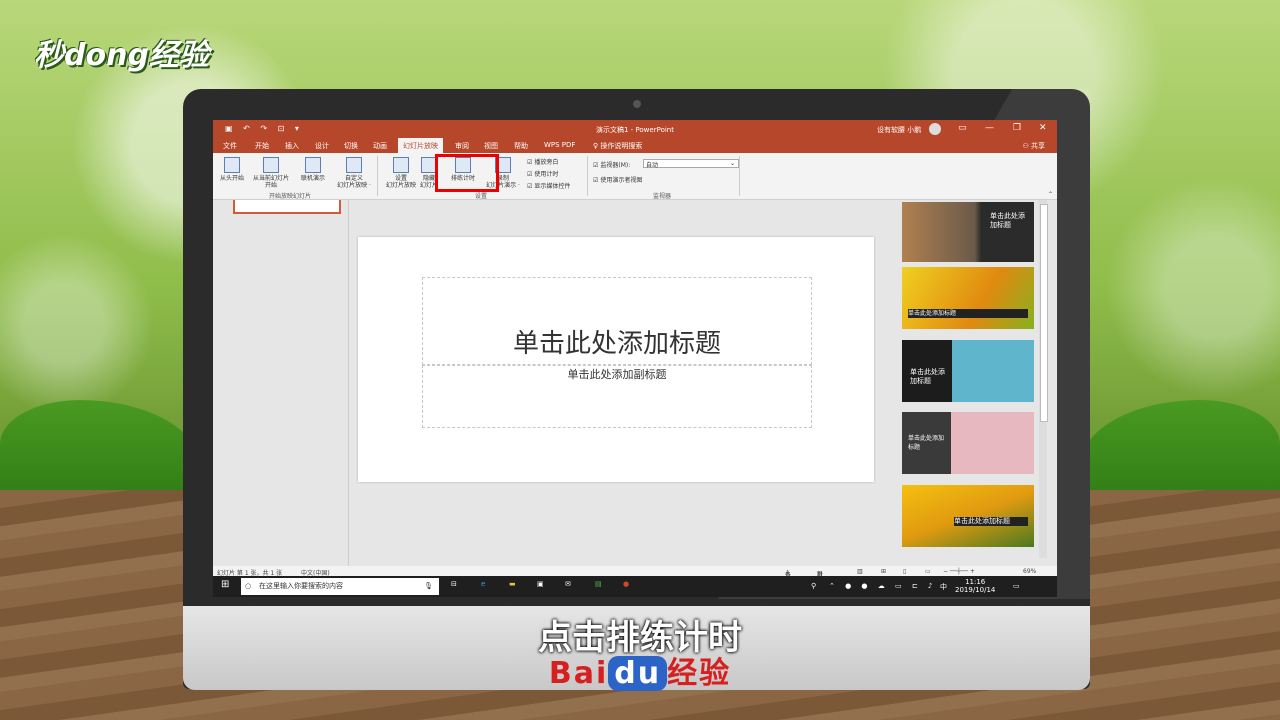 The height and width of the screenshot is (720, 1280). Describe the element at coordinates (989, 128) in the screenshot. I see `minimize-icon: —` at that location.